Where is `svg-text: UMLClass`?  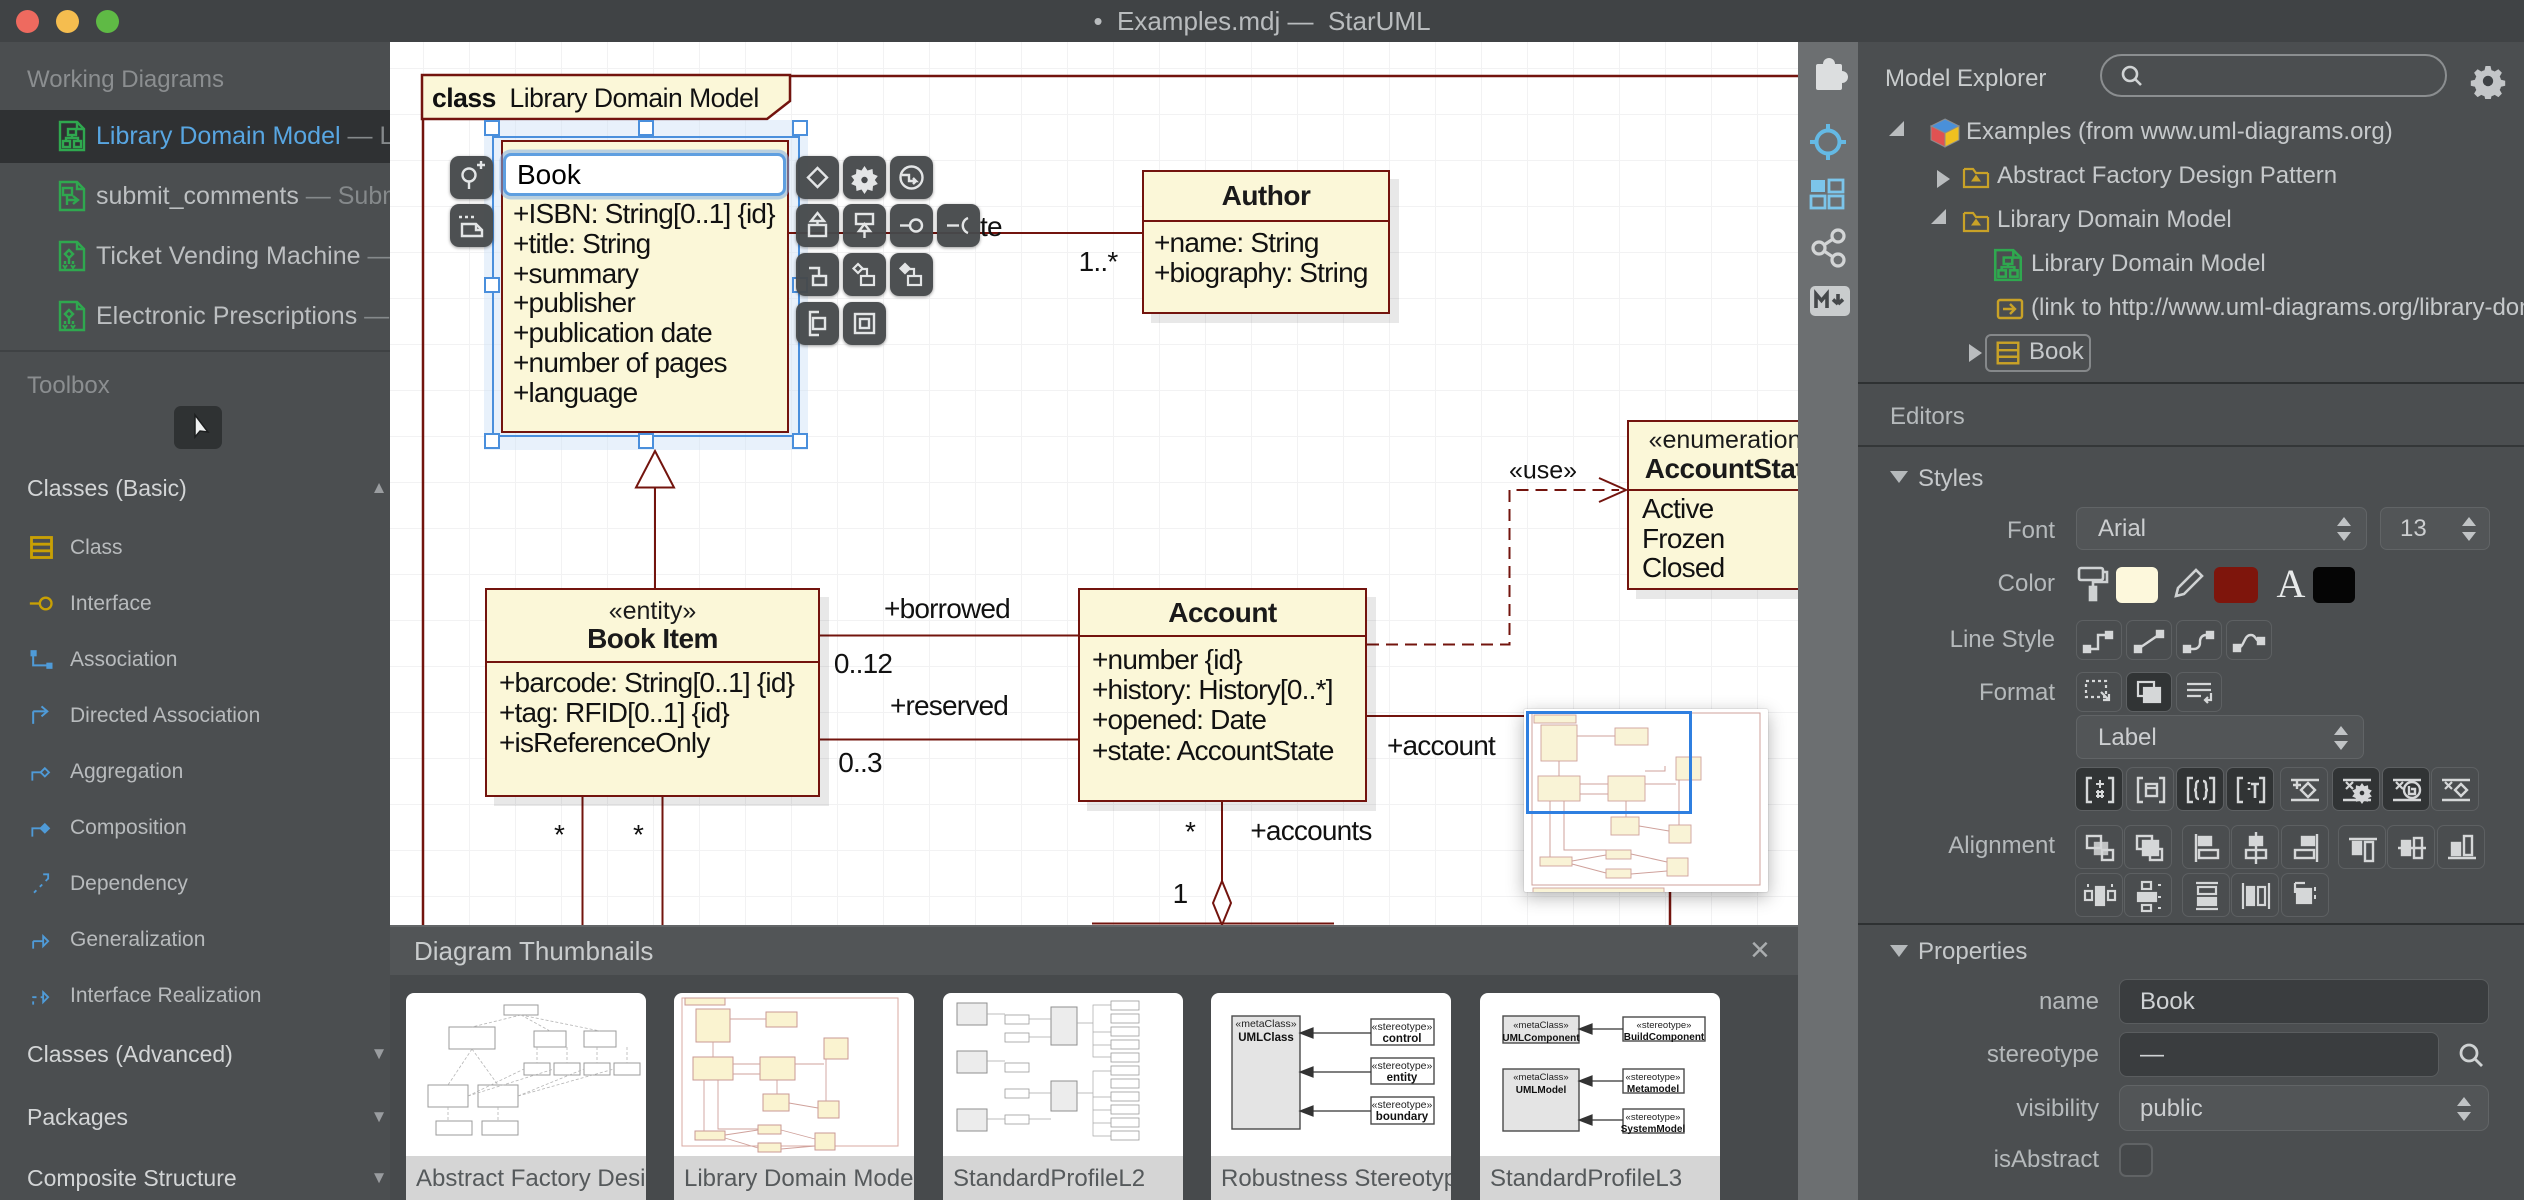
svg-text: UMLClass is located at coordinates (1266, 1038).